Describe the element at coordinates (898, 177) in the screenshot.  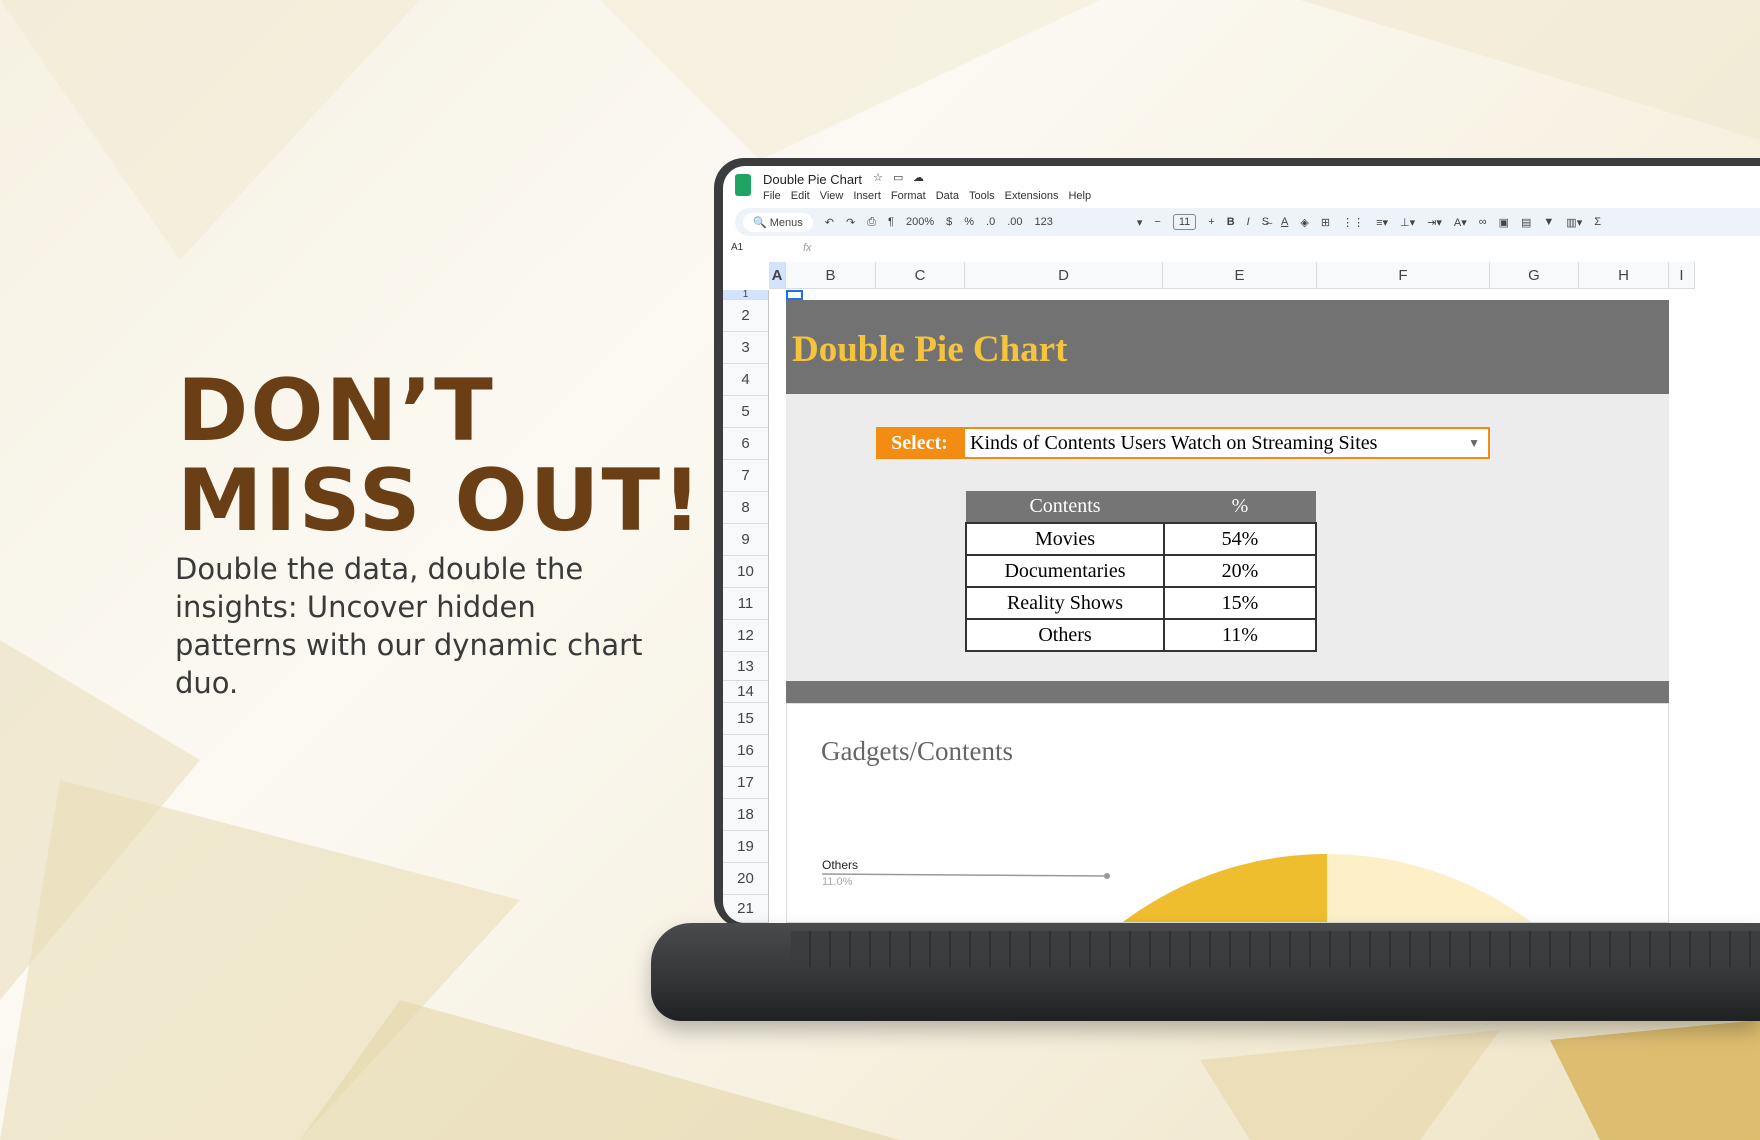
I see `folder-icon: ▭` at that location.